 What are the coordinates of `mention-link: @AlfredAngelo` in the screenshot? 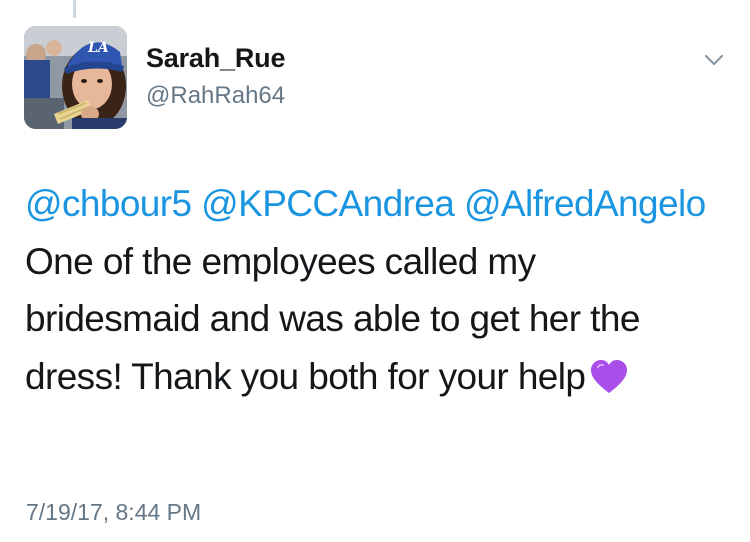 It's located at (585, 203).